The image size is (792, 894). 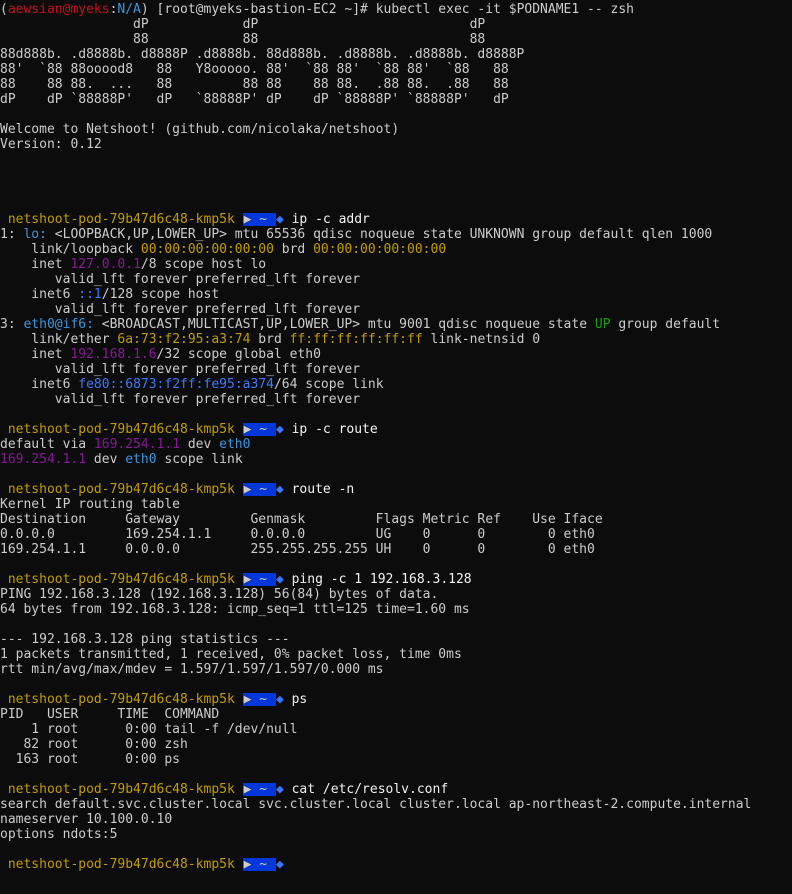 What do you see at coordinates (370, 789) in the screenshot?
I see `command-text: cat /etc/resolv.conf` at bounding box center [370, 789].